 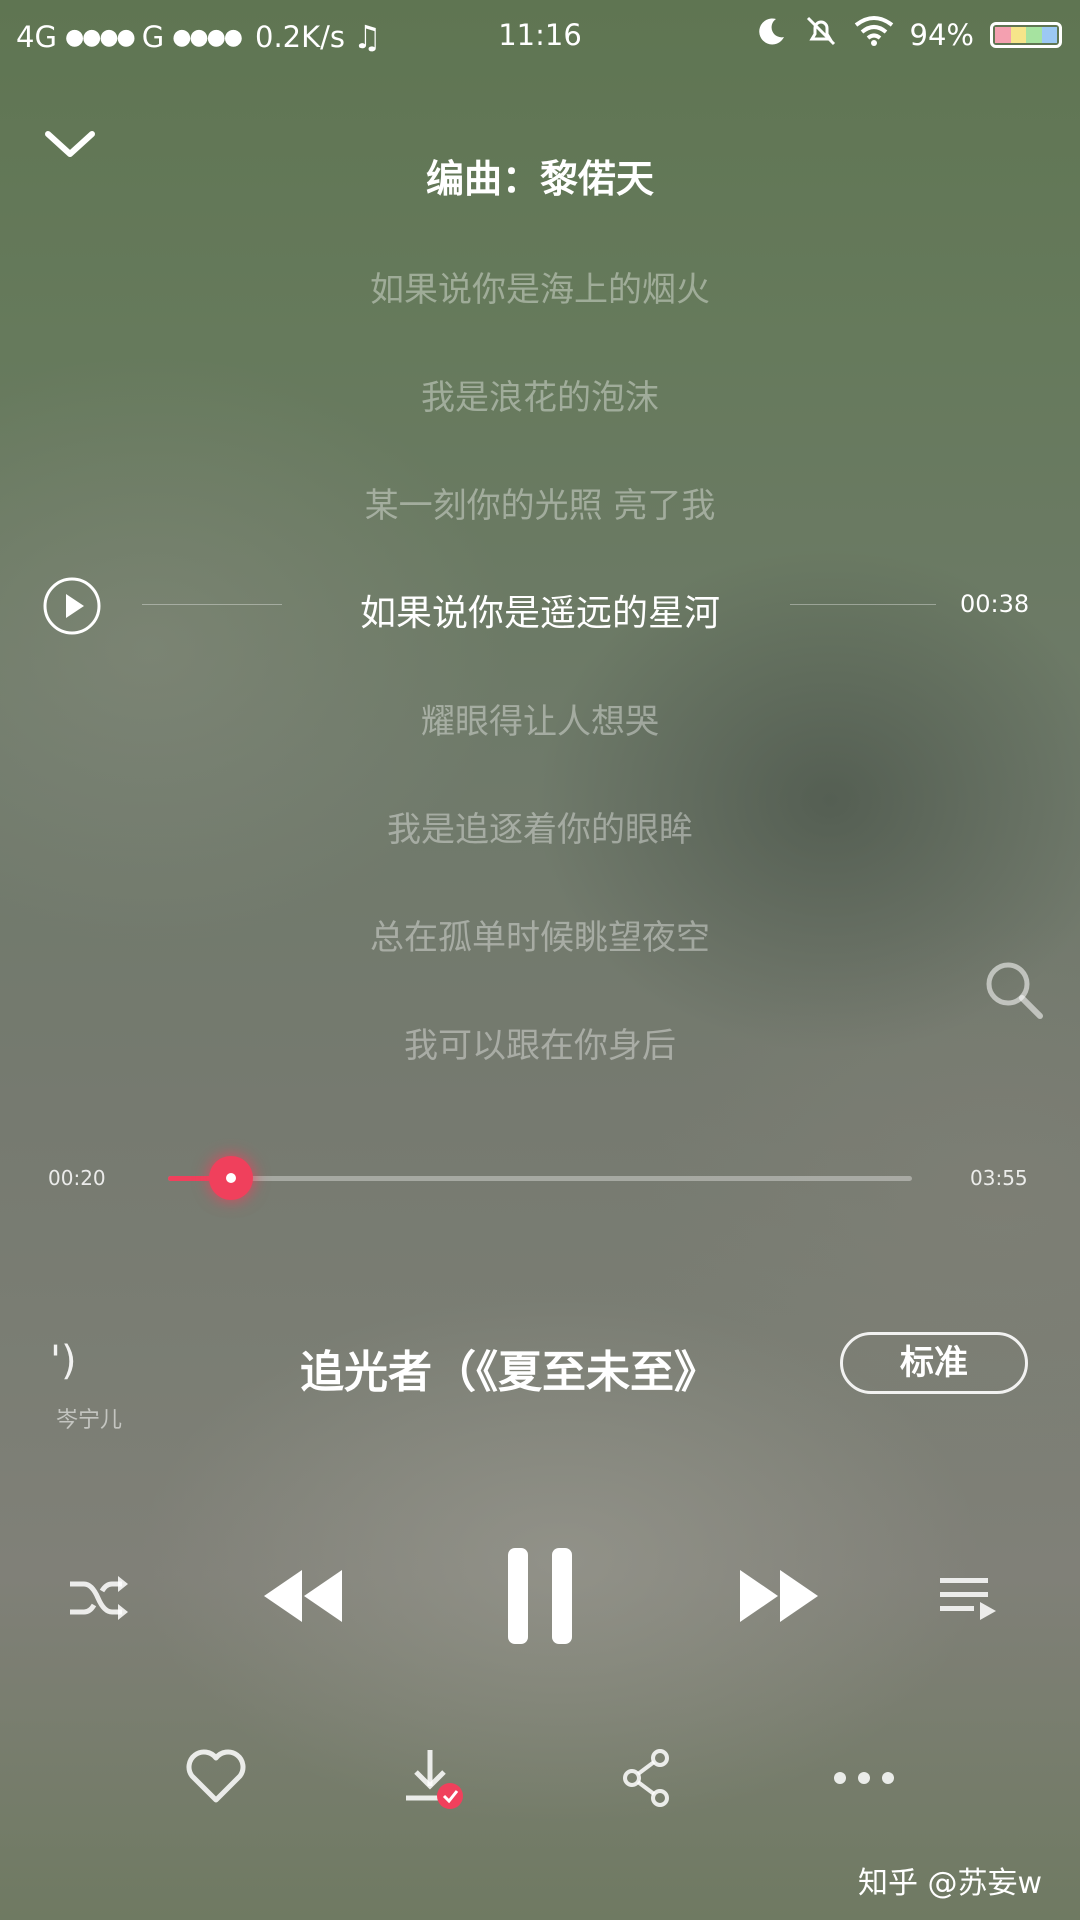 What do you see at coordinates (216, 1777) in the screenshot?
I see `heart-icon` at bounding box center [216, 1777].